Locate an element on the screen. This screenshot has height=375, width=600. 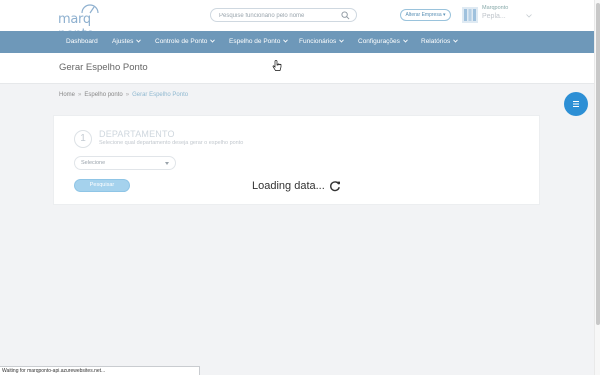
nav-controle-ponto: Controle de Ponto is located at coordinates (185, 42).